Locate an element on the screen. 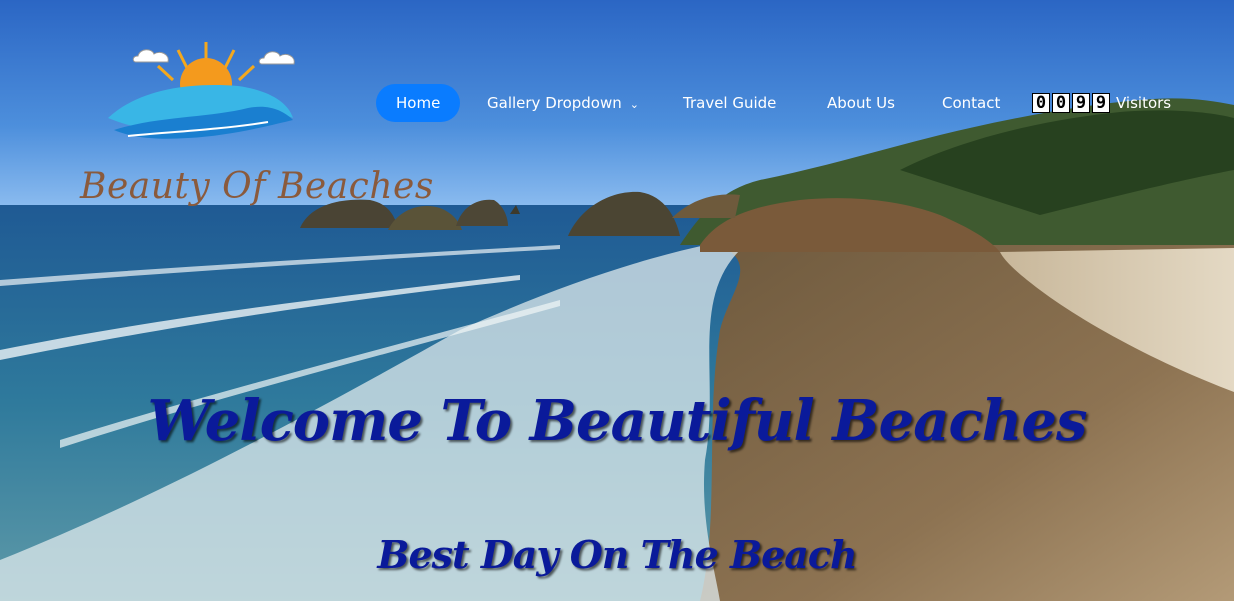 The image size is (1234, 601). nav-item-gallery-label: Gallery Dropdown is located at coordinates (554, 103).